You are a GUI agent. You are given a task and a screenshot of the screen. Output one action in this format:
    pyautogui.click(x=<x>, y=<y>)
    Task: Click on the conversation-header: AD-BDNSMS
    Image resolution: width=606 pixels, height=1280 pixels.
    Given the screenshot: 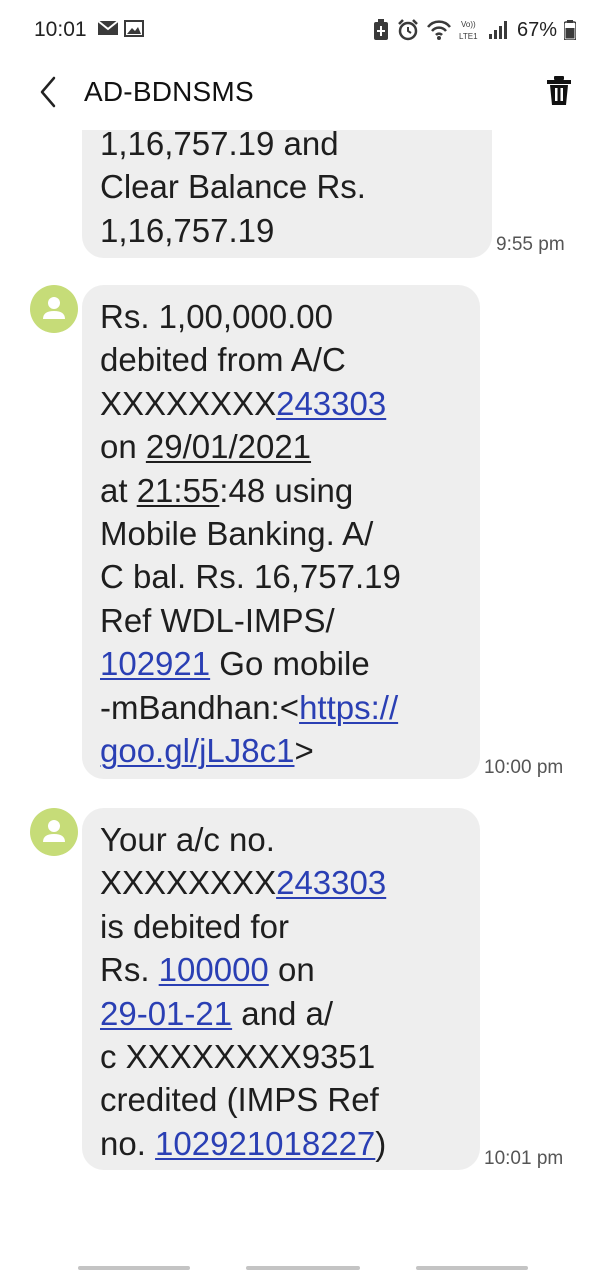 What is the action you would take?
    pyautogui.click(x=303, y=92)
    